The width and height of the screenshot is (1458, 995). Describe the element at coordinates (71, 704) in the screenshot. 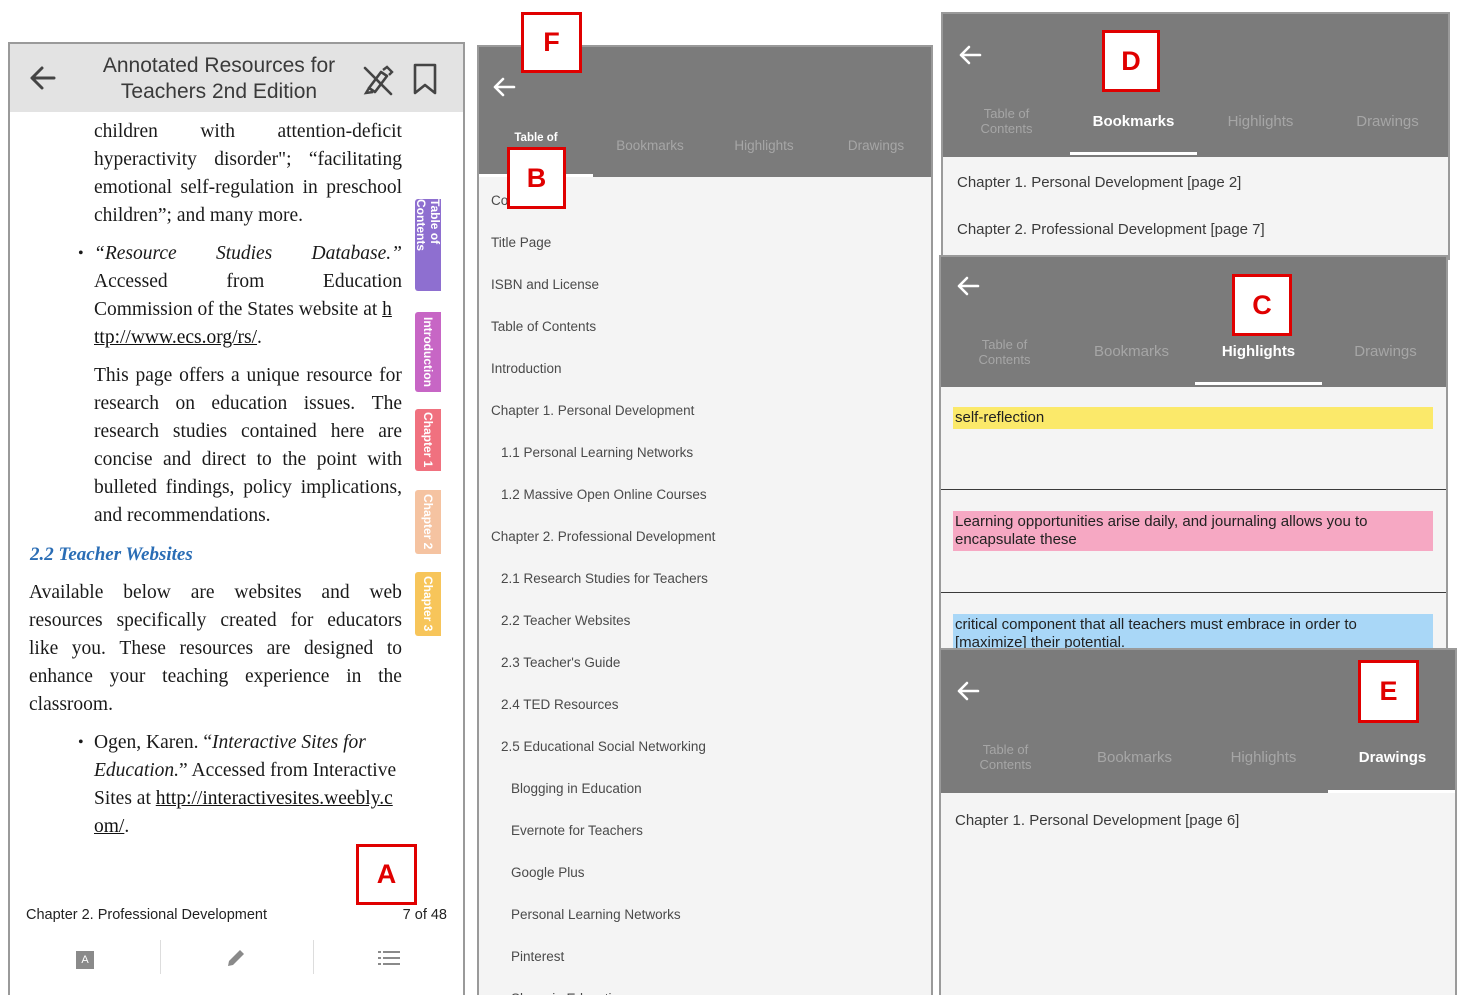

I see `text-line: classroom.` at that location.